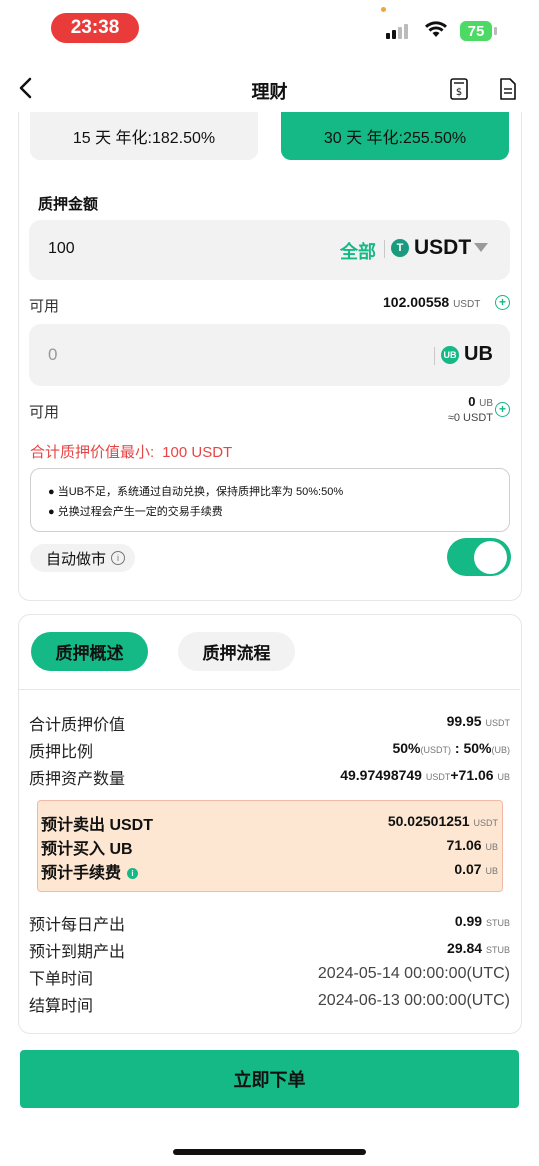 Image resolution: width=539 pixels, height=1166 pixels. I want to click on battery-icon: 75, so click(476, 31).